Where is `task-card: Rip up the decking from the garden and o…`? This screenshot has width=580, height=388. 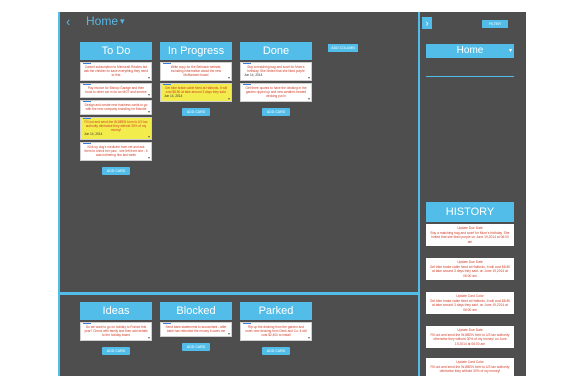 task-card: Rip up the decking from the garden and o… is located at coordinates (276, 331).